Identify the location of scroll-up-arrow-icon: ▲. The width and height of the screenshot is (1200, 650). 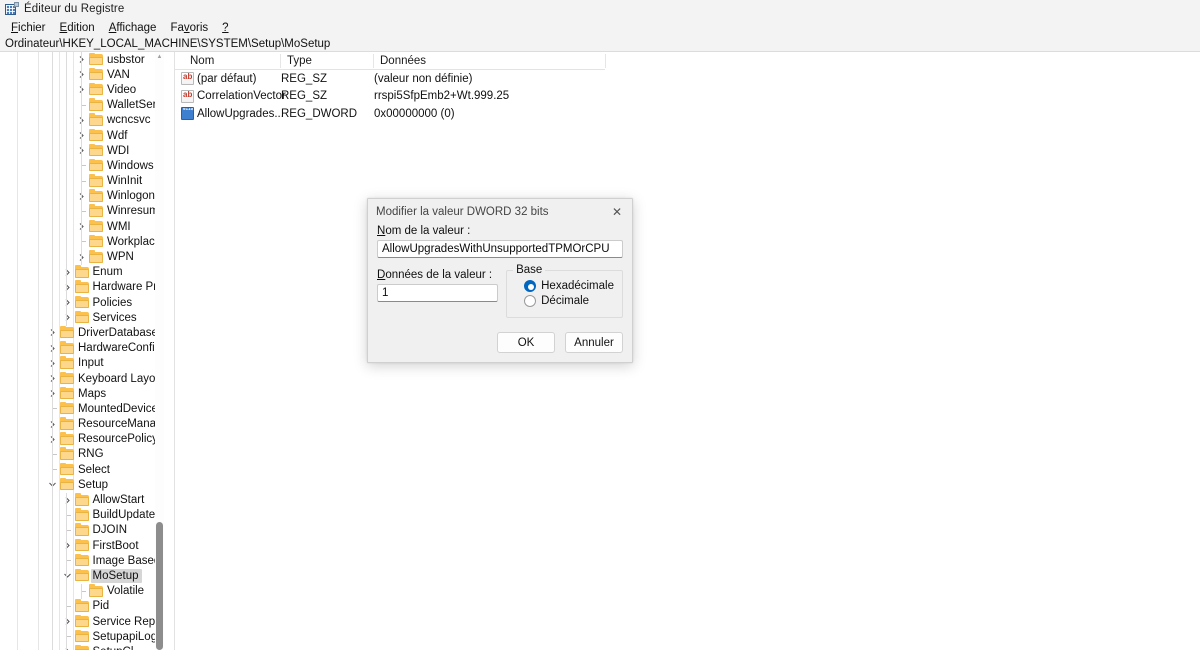
(159, 56).